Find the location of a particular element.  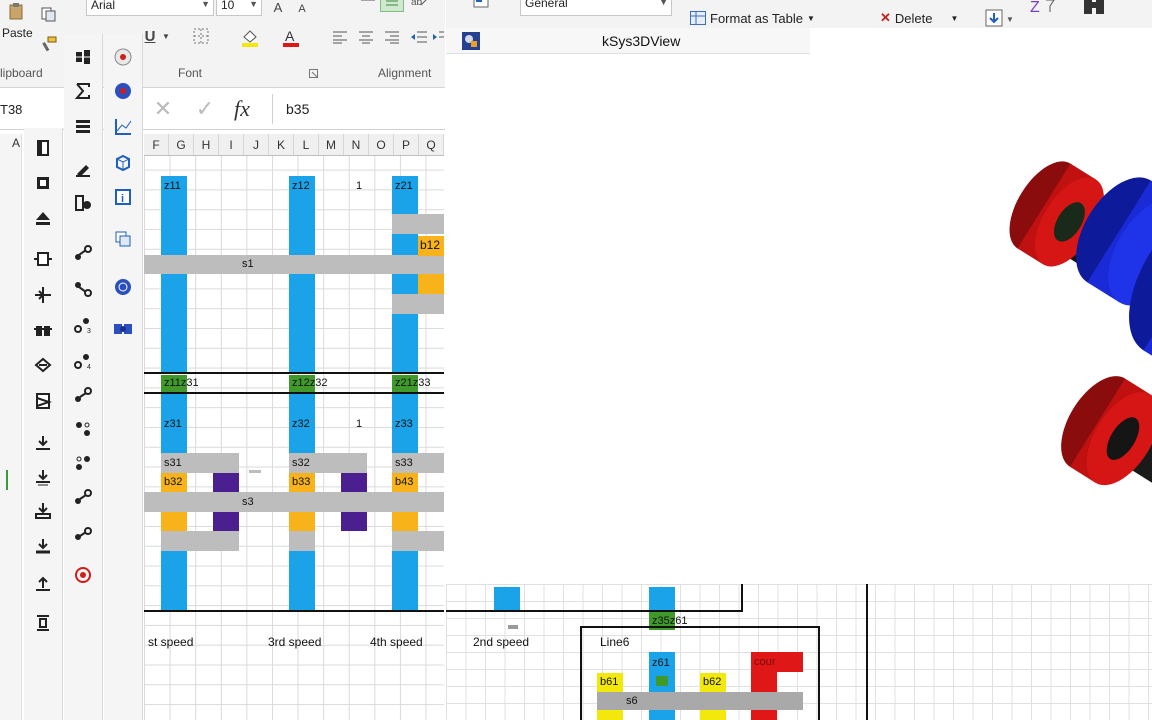

ground-down-2-icon is located at coordinates (43, 477).